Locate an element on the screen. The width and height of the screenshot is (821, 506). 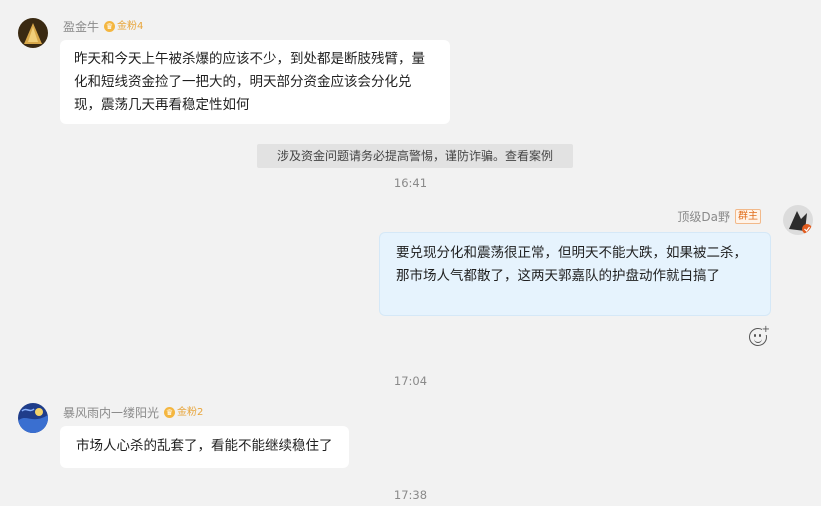
avatar-yingjinniu is located at coordinates (33, 33).